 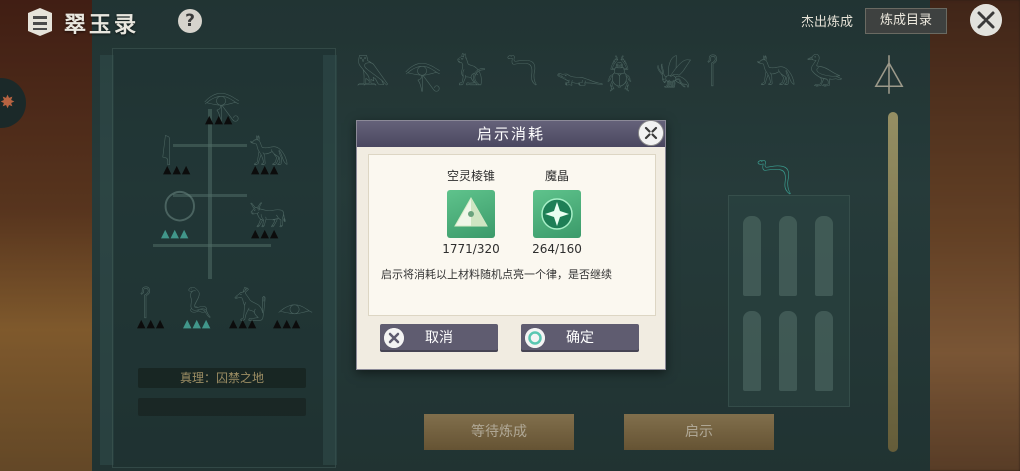 I want to click on cost-item: 魔晶 264/160, so click(x=557, y=211).